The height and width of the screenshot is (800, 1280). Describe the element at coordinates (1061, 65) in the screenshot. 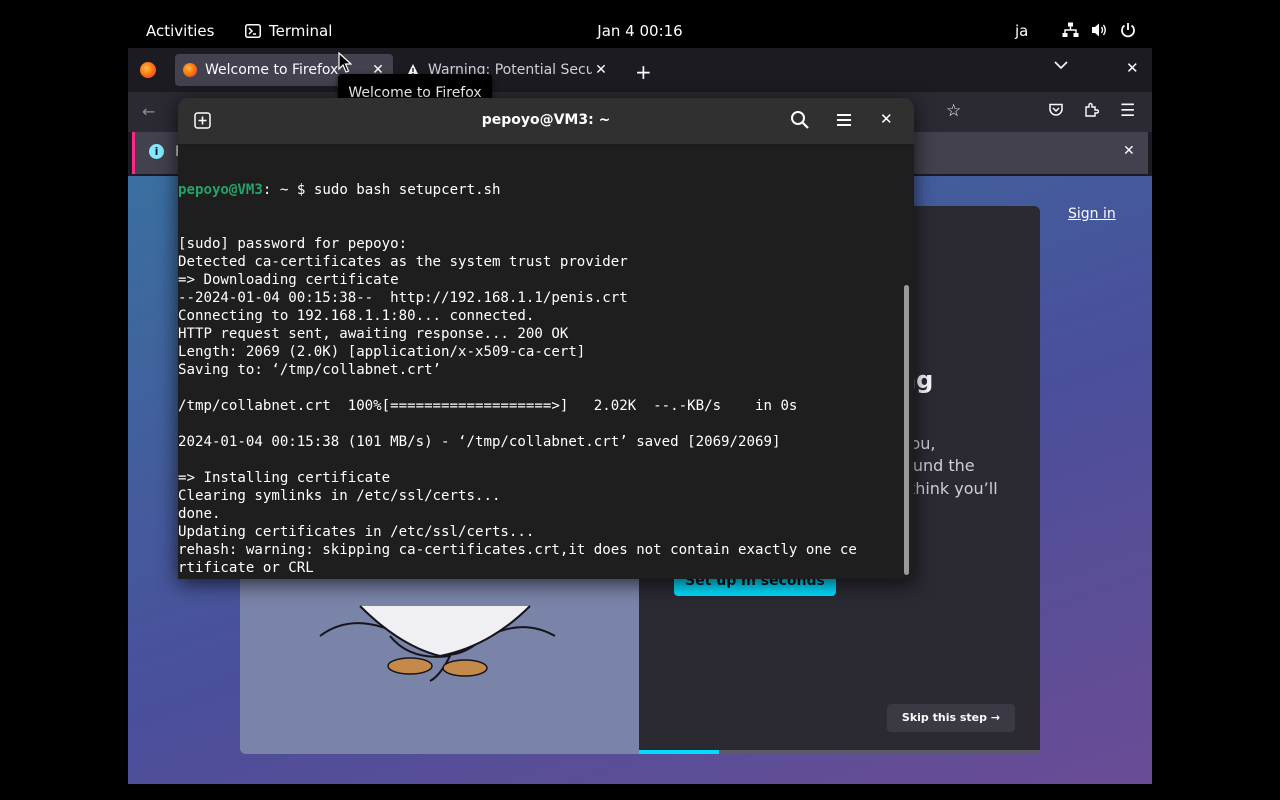

I see `chevron-down-icon` at that location.